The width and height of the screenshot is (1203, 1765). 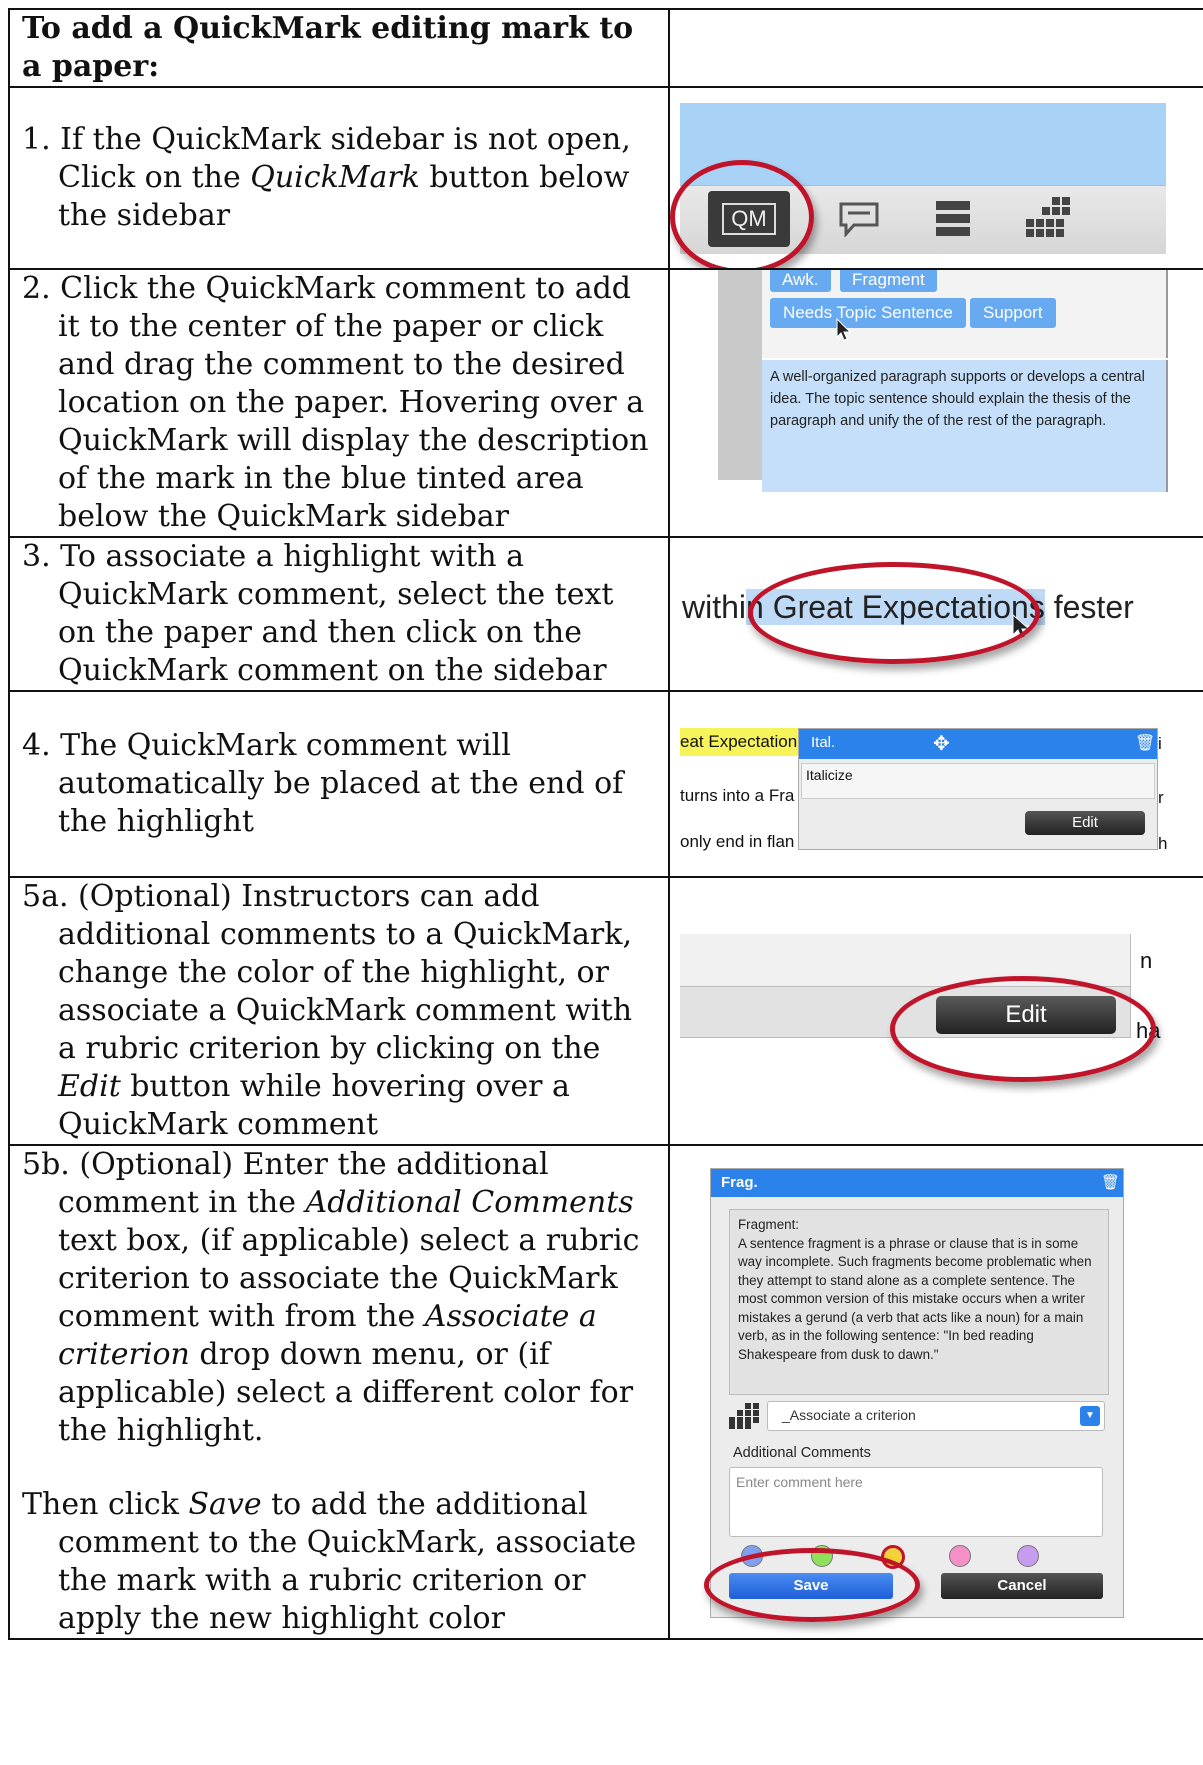 What do you see at coordinates (1028, 1556) in the screenshot?
I see `color-swatch-purple` at bounding box center [1028, 1556].